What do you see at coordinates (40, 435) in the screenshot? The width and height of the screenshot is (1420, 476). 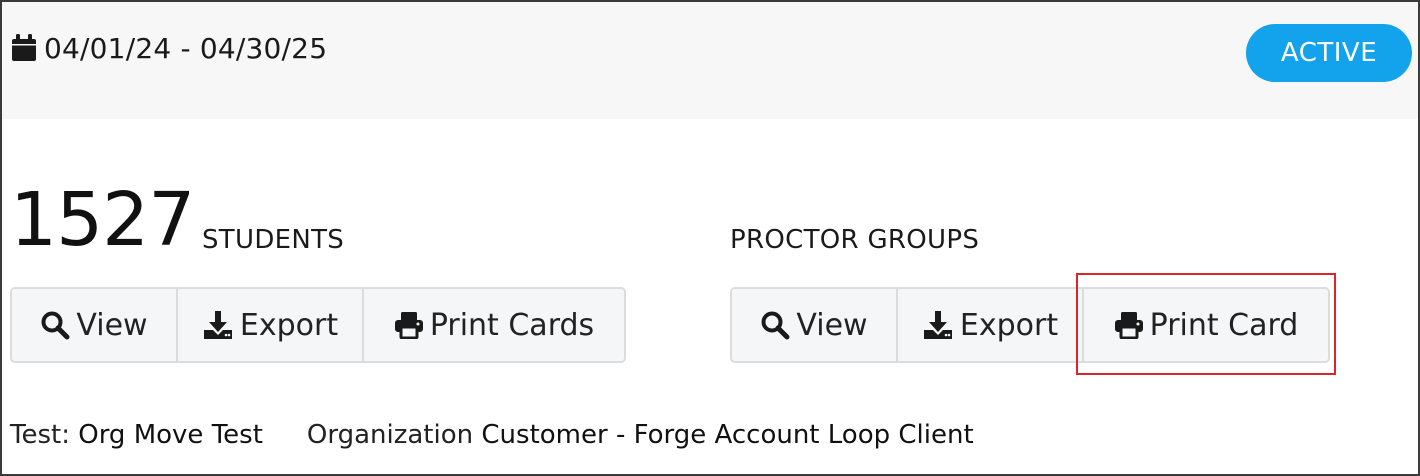 I see `test-key: Test:` at bounding box center [40, 435].